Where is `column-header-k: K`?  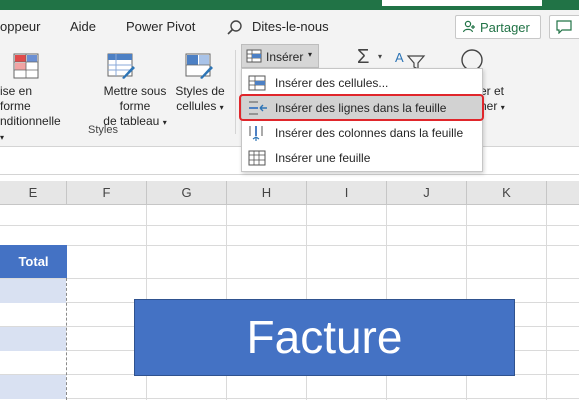
column-header-k: K is located at coordinates (507, 193).